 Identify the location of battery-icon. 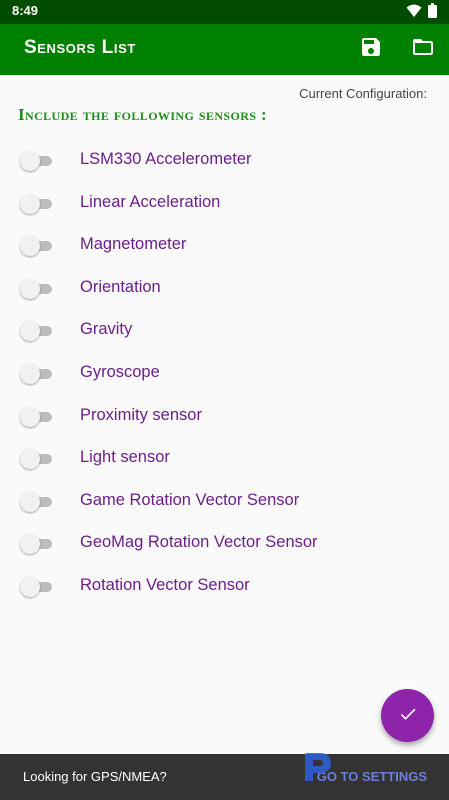
(432, 12).